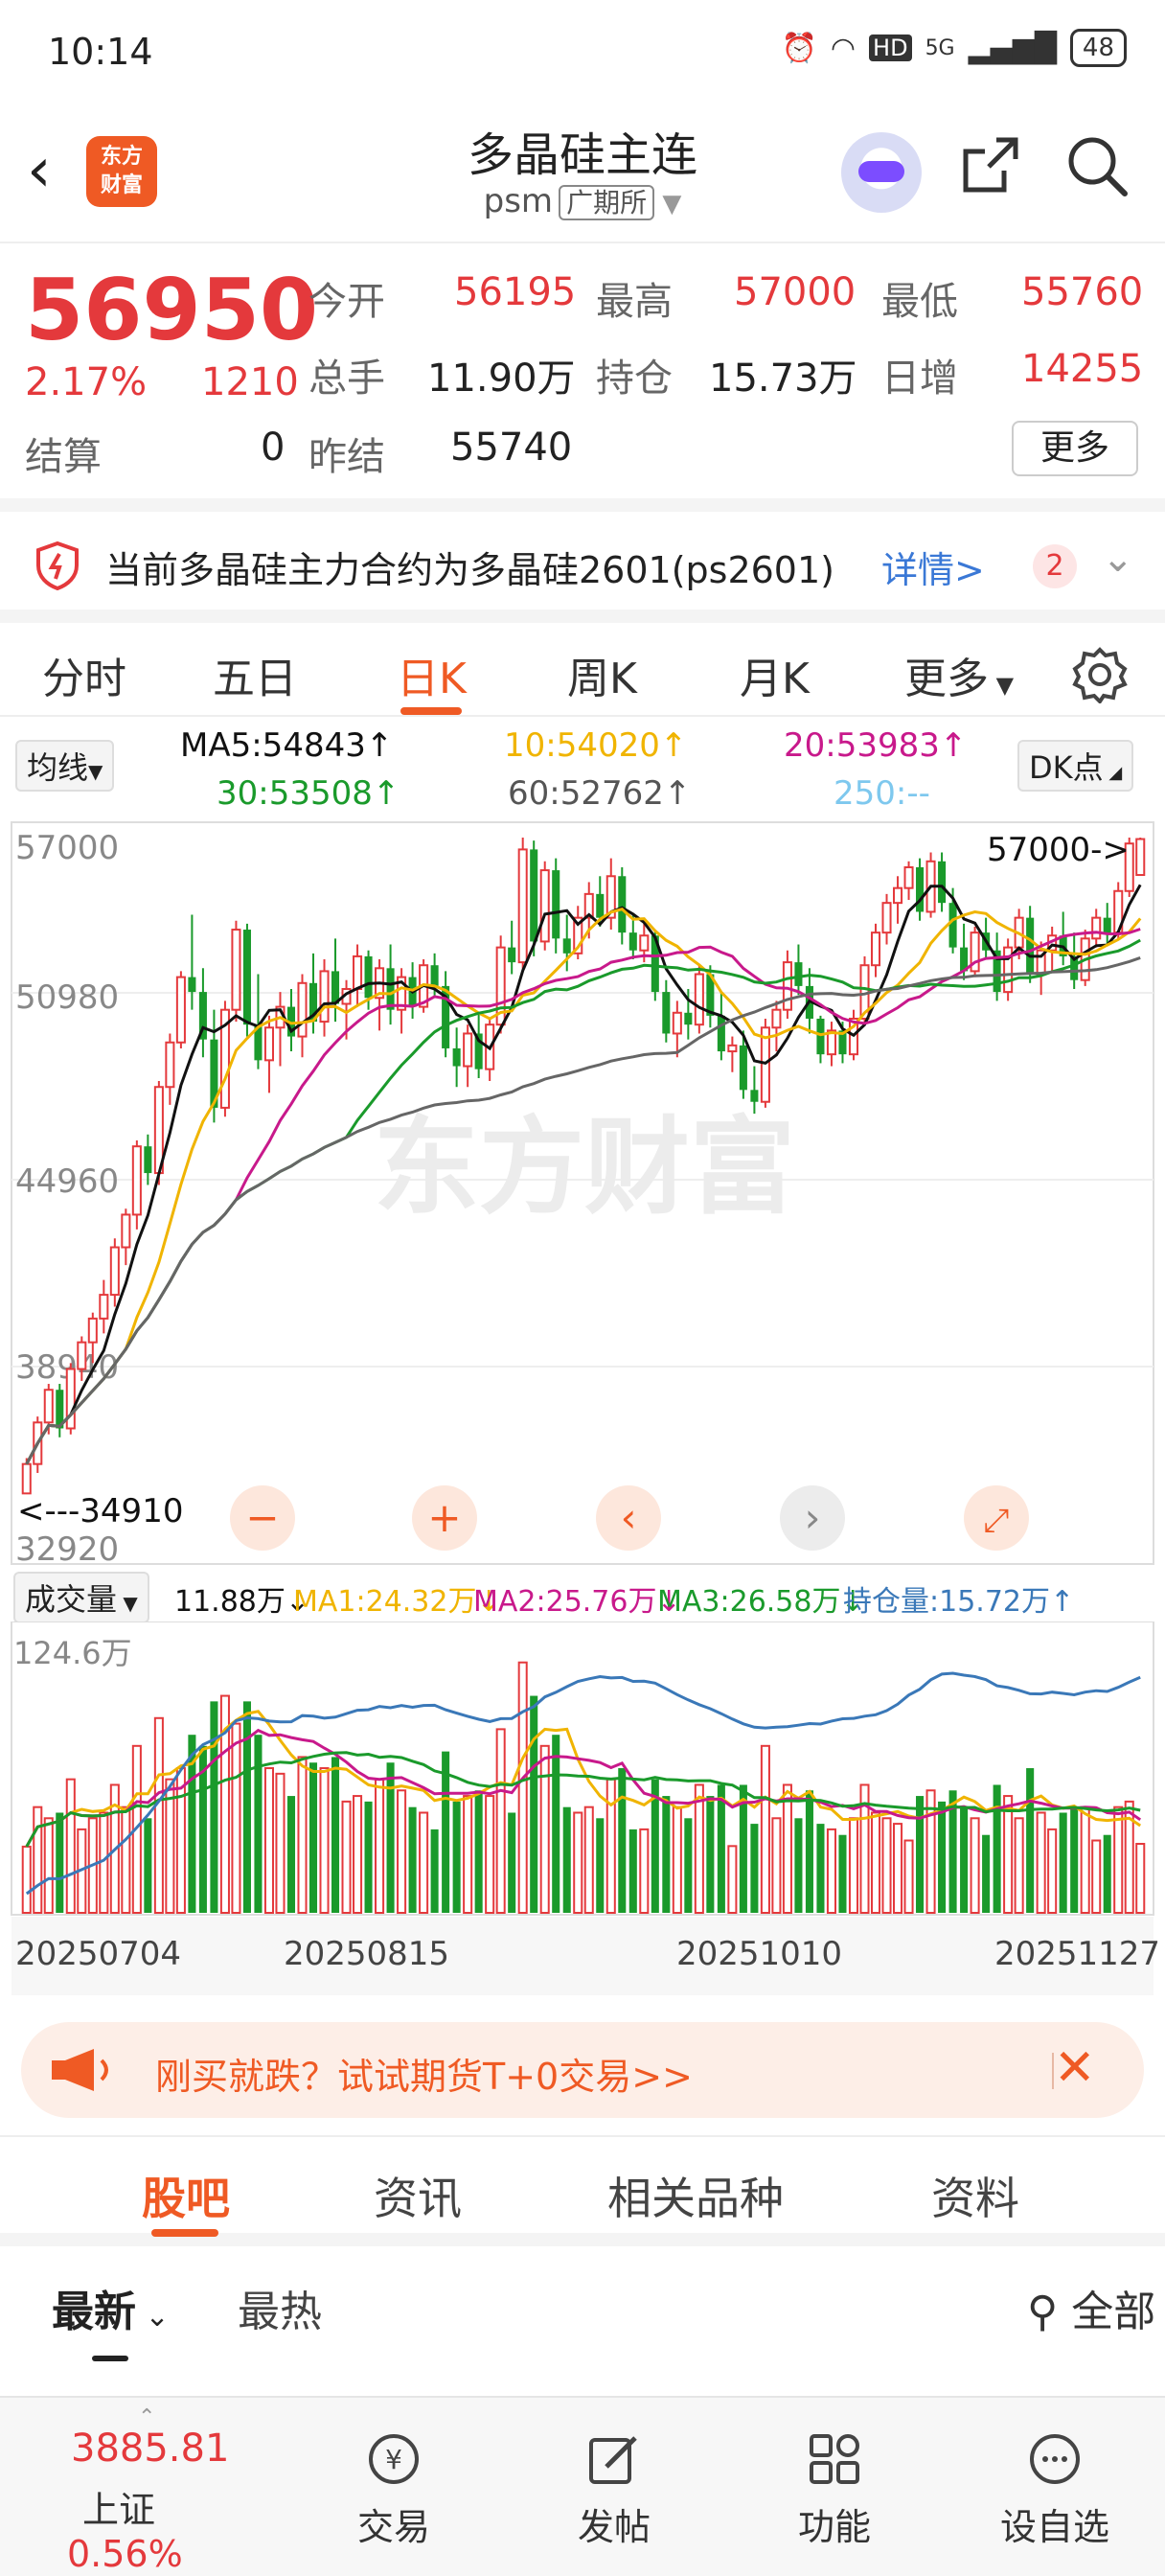 The image size is (1165, 2576). I want to click on filter-all: ⚲ 全部, so click(1091, 2307).